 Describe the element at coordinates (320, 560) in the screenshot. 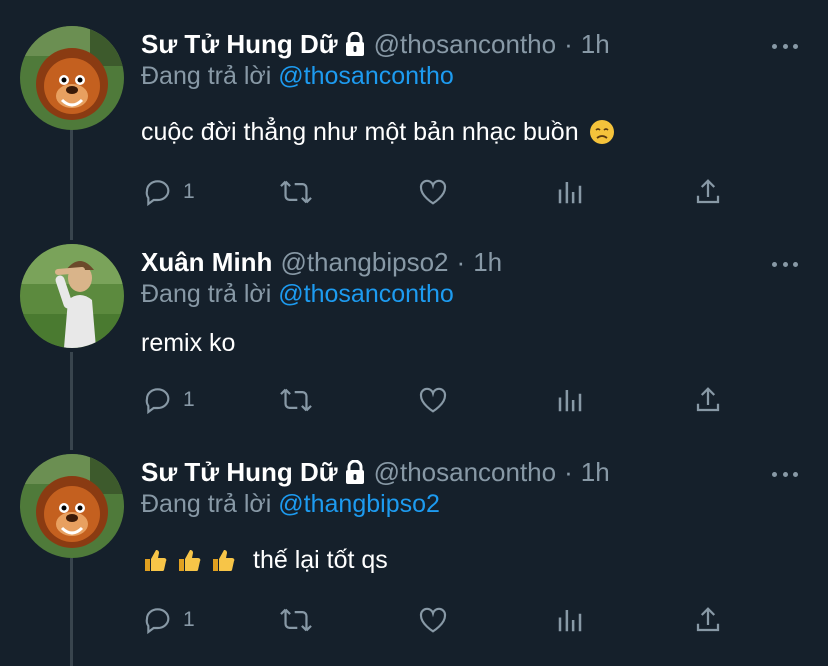

I see `tweet-text-content: thế lại tốt qs` at that location.